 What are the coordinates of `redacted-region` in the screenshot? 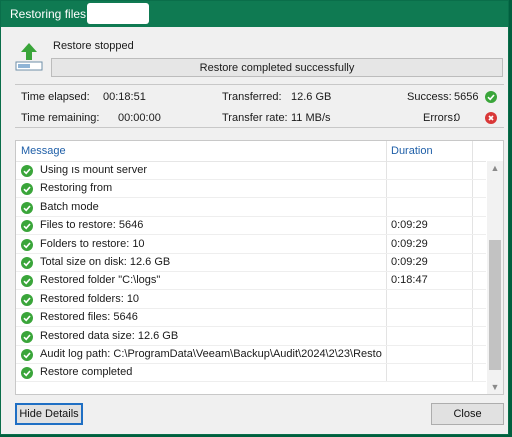 It's located at (118, 13).